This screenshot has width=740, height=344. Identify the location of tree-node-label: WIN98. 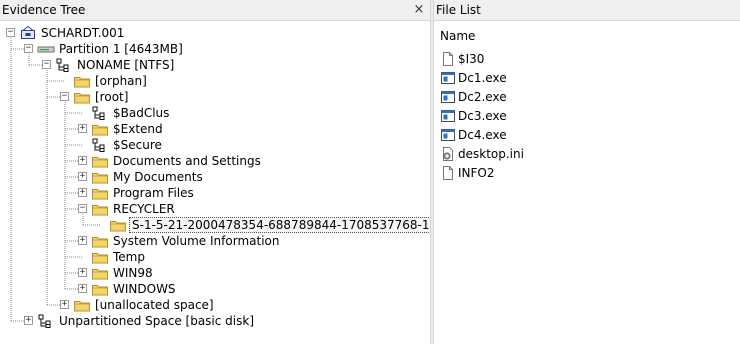
(133, 273).